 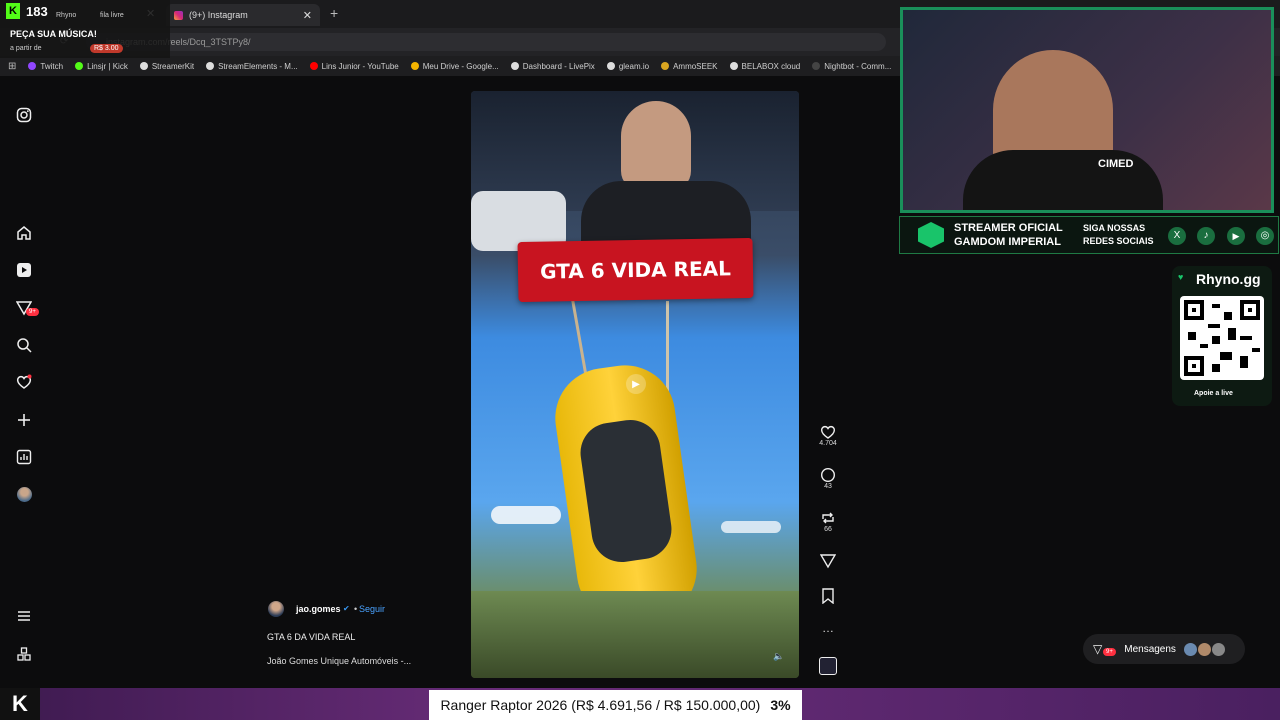 What do you see at coordinates (13, 11) in the screenshot?
I see `kick-logo-icon: K` at bounding box center [13, 11].